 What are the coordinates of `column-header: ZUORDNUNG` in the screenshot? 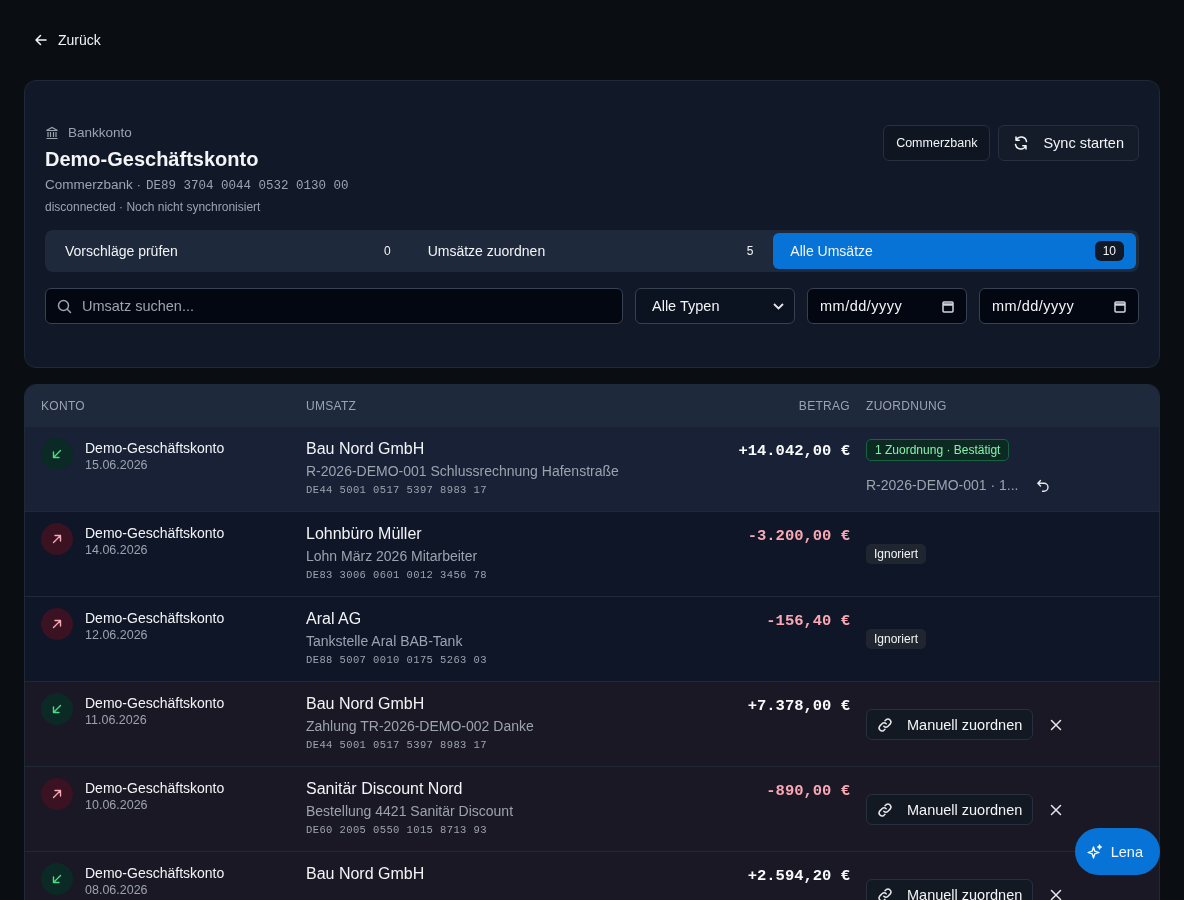 It's located at (907, 405).